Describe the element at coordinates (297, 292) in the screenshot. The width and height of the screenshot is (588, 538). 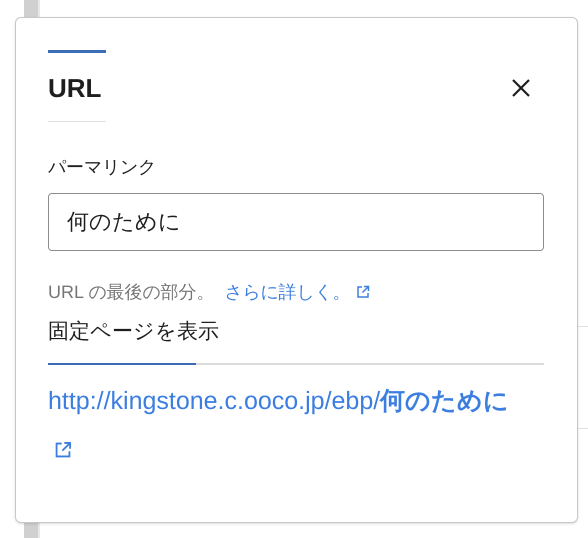
I see `learn-more-link: さらに詳しく。` at that location.